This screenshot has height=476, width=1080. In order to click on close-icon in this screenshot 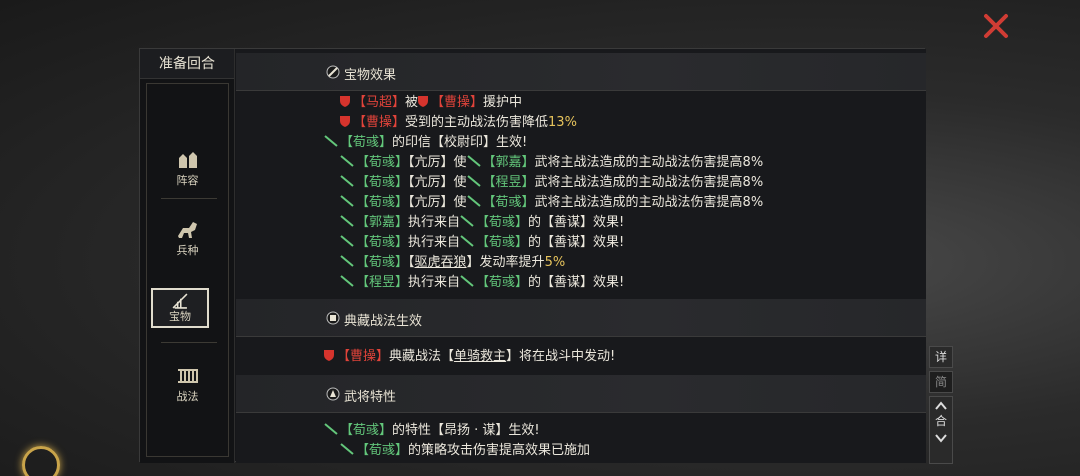, I will do `click(996, 26)`.